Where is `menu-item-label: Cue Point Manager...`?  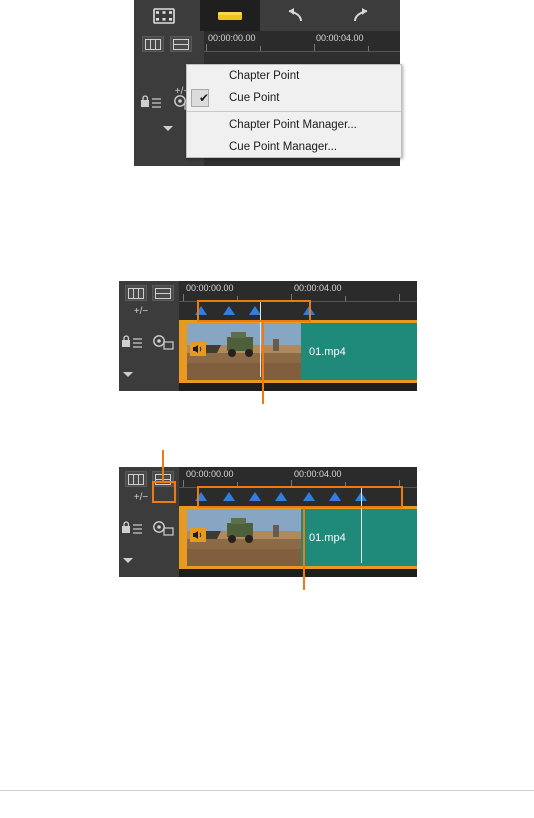
menu-item-label: Cue Point Manager... is located at coordinates (283, 147).